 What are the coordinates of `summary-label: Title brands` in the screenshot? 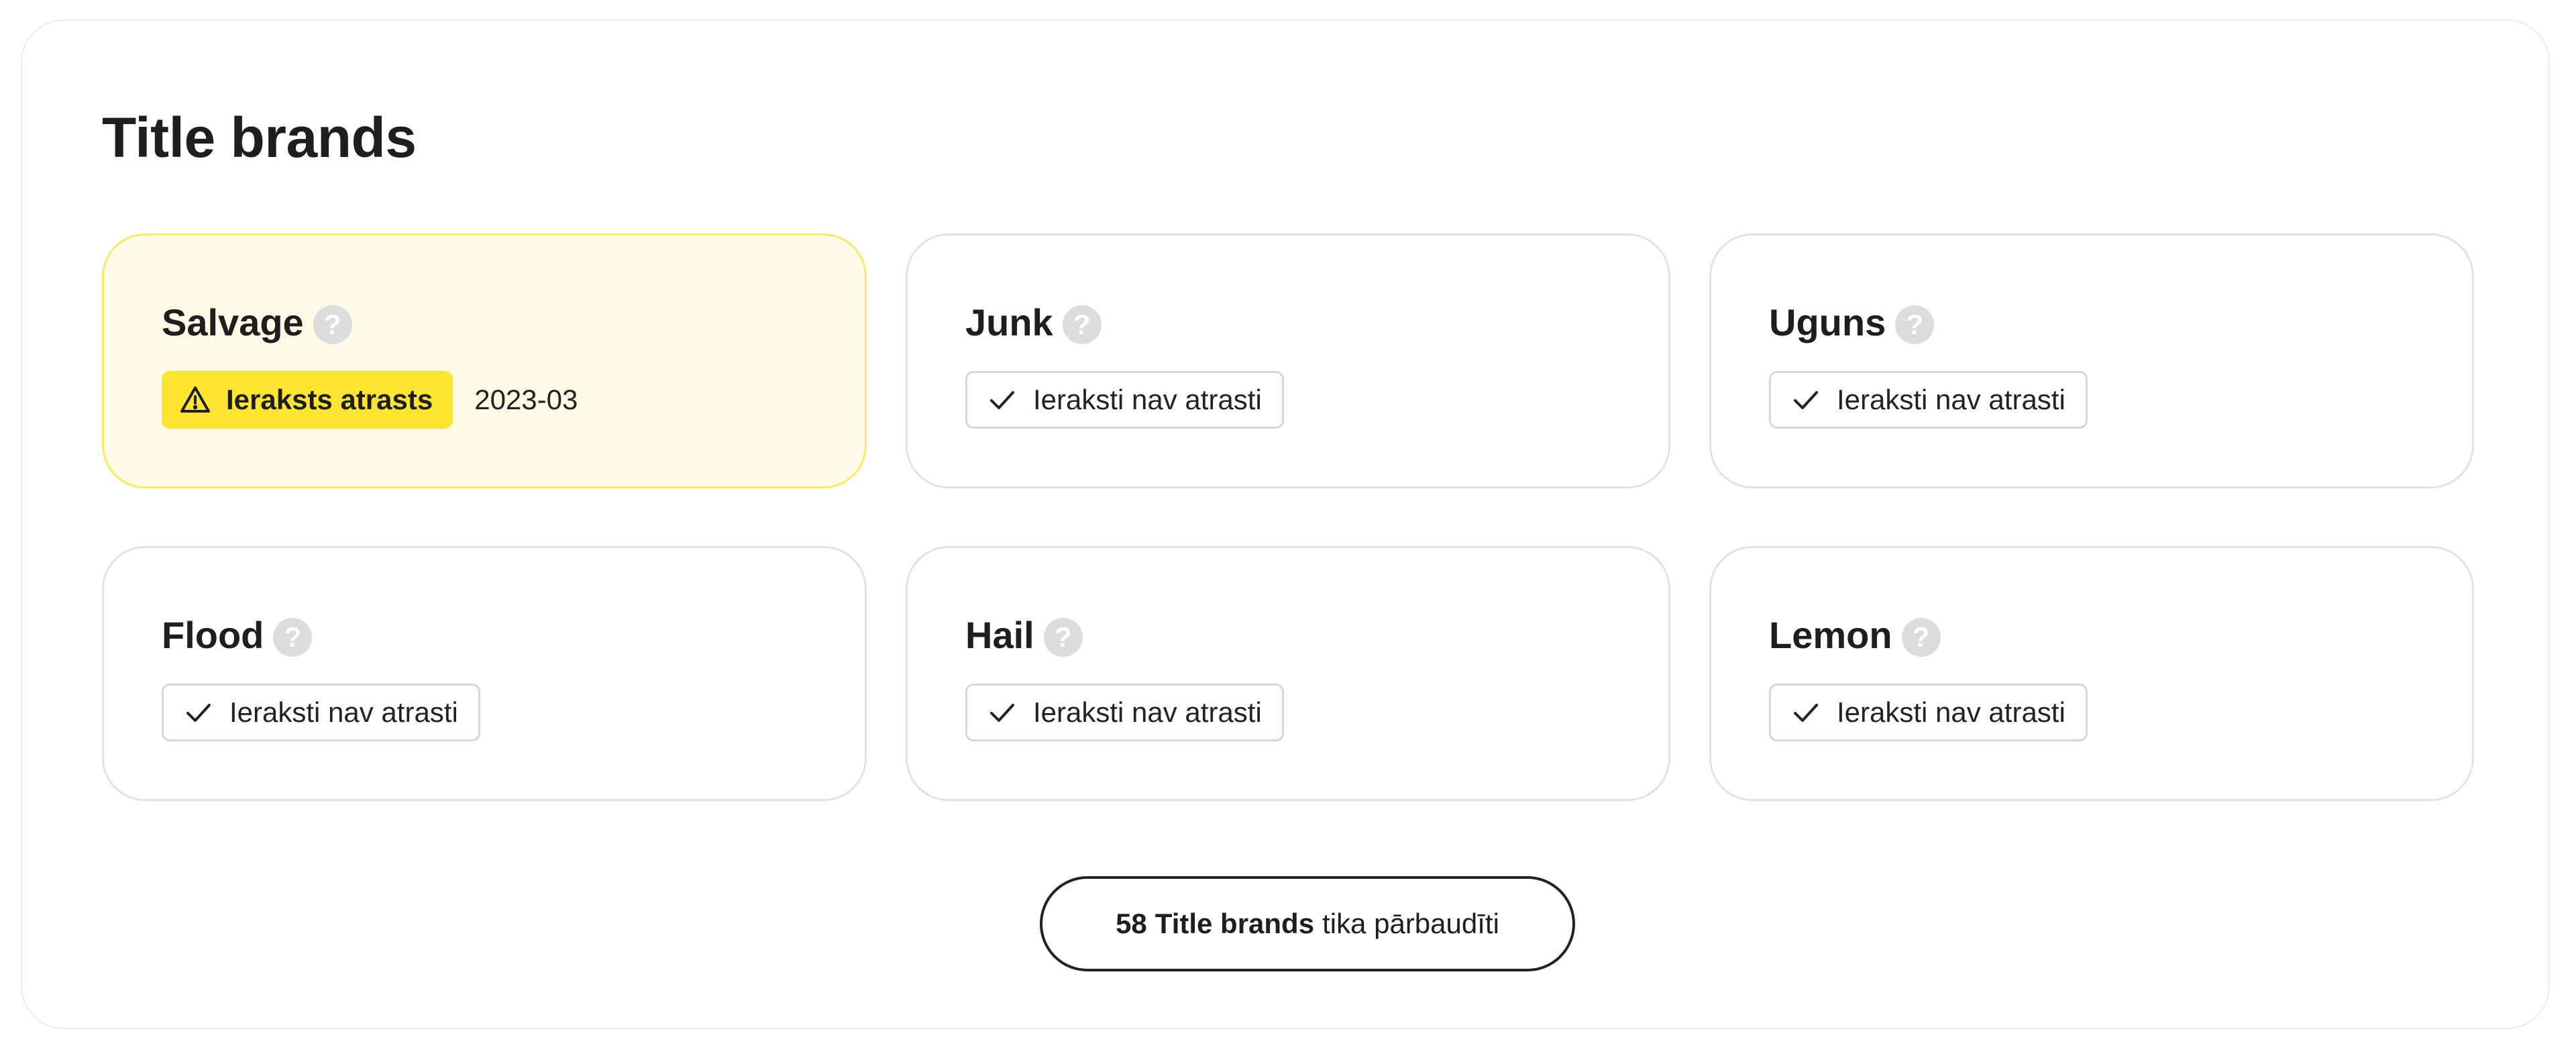 It's located at (1235, 923).